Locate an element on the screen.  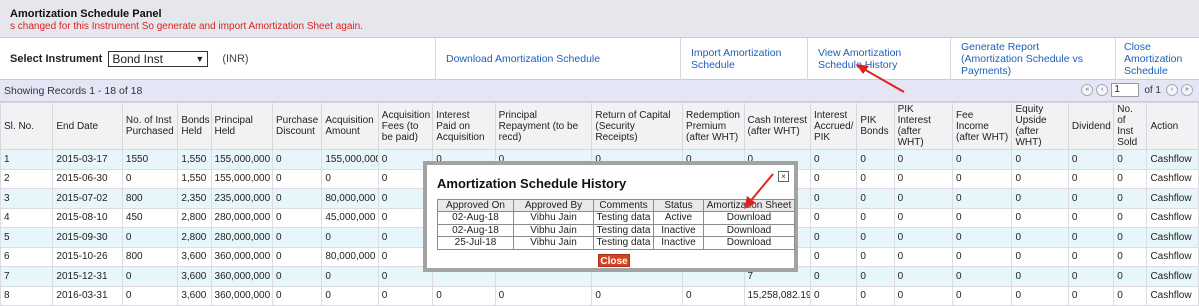
import-schedule-cell: Import Amortization Schedule is located at coordinates (743, 59).